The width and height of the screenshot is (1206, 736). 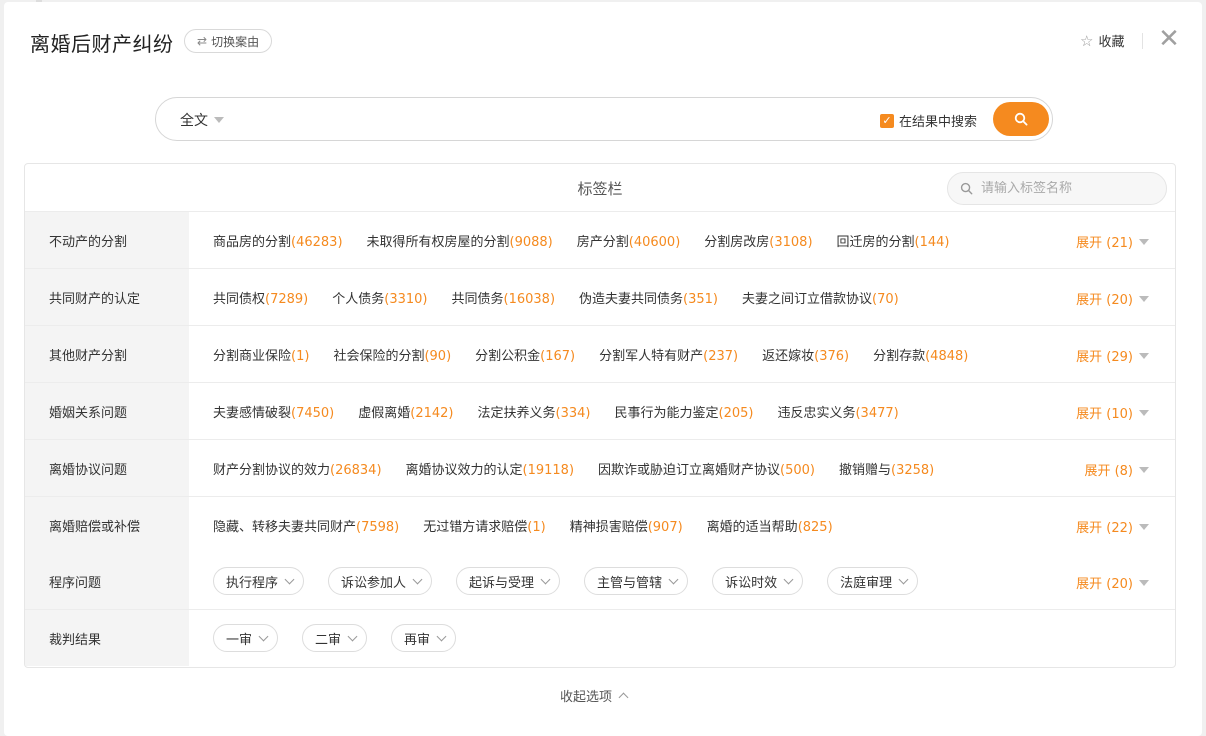 I want to click on search-type-select: 全文, so click(x=202, y=120).